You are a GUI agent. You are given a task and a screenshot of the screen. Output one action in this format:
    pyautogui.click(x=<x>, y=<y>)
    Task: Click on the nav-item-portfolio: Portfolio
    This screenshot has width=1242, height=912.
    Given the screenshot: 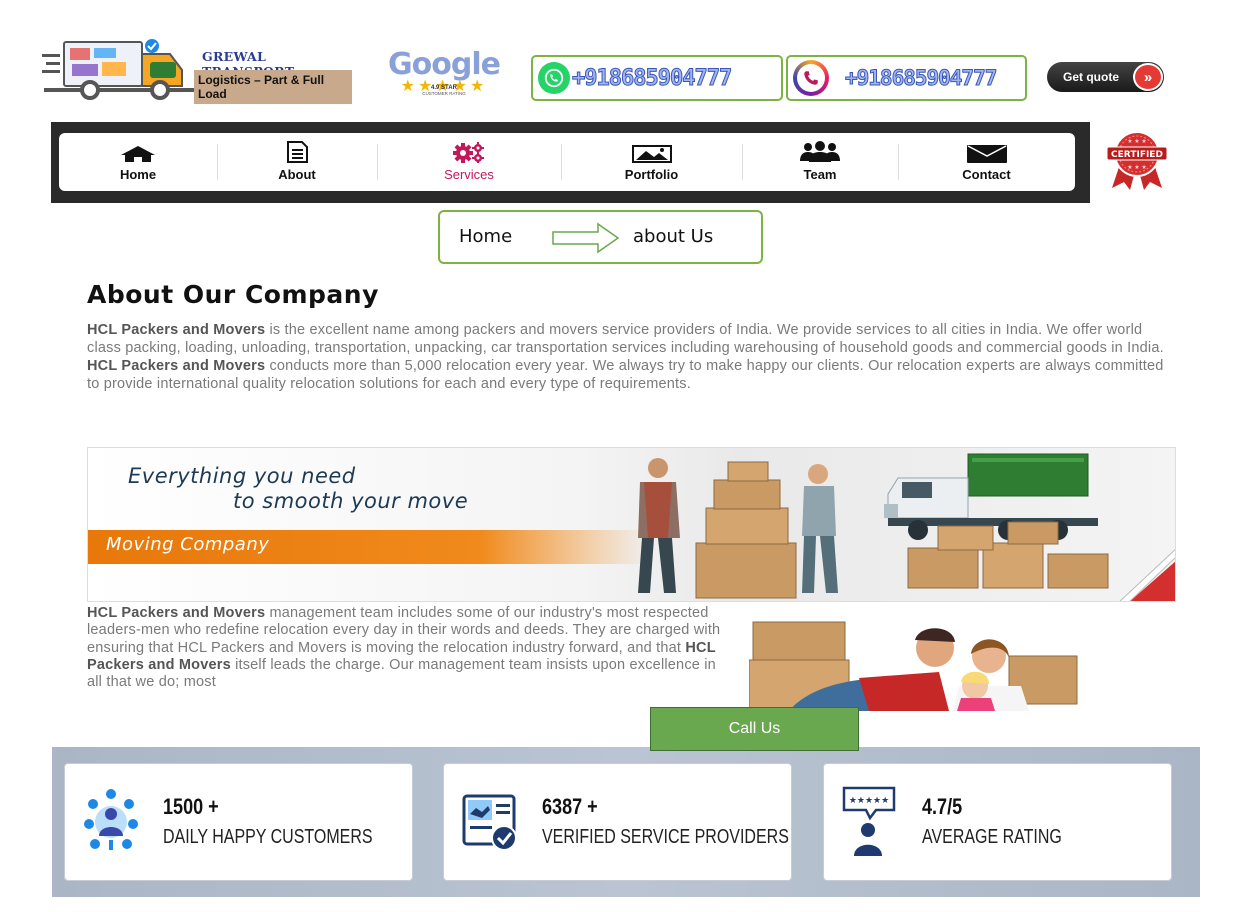 What is the action you would take?
    pyautogui.click(x=651, y=162)
    